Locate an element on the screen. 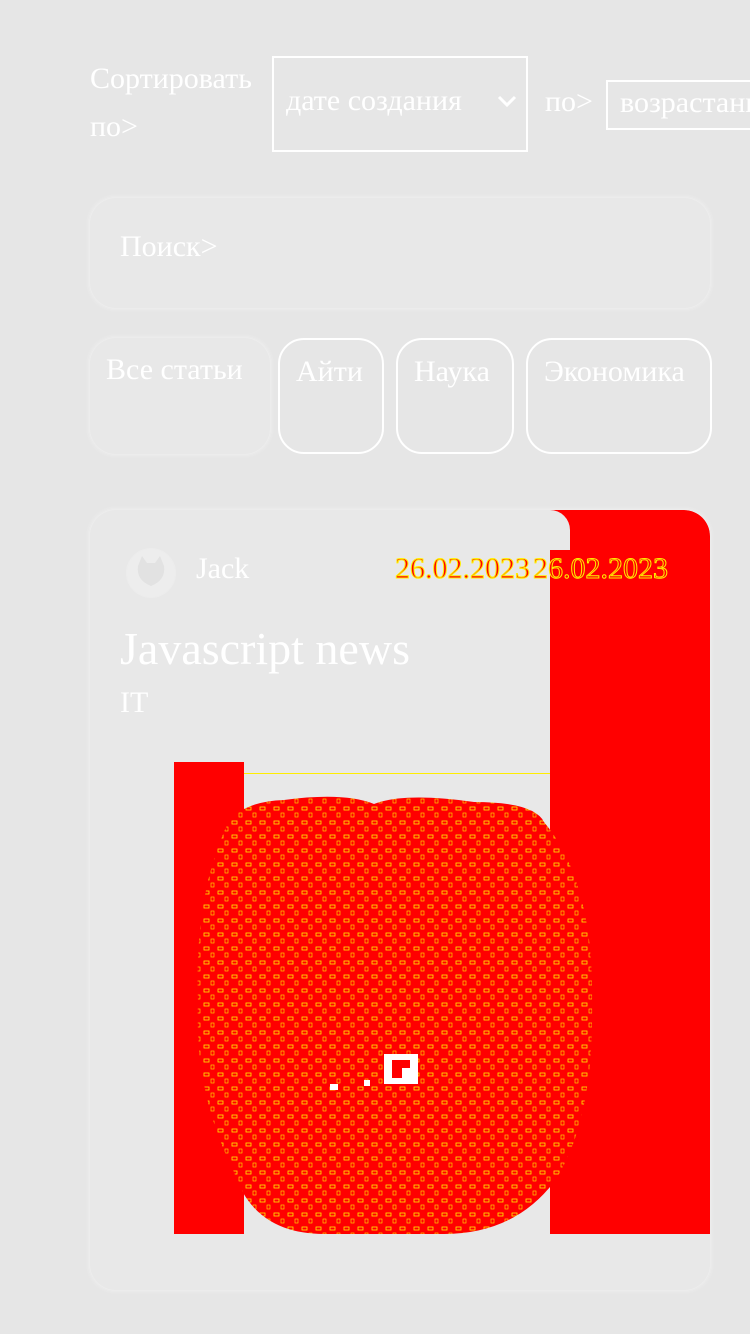 The width and height of the screenshot is (750, 1334). article-date: 26.02.2023 is located at coordinates (463, 569).